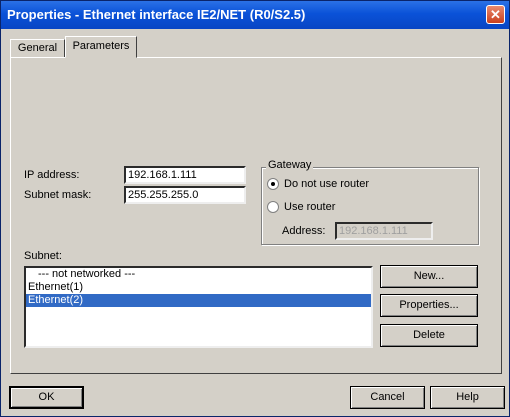  What do you see at coordinates (273, 207) in the screenshot?
I see `use-router-radio` at bounding box center [273, 207].